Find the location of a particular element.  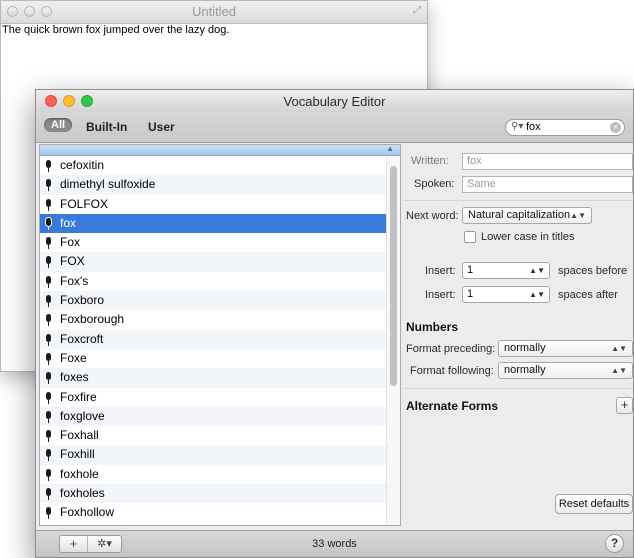

spaces-after-label: spaces after is located at coordinates (588, 295).